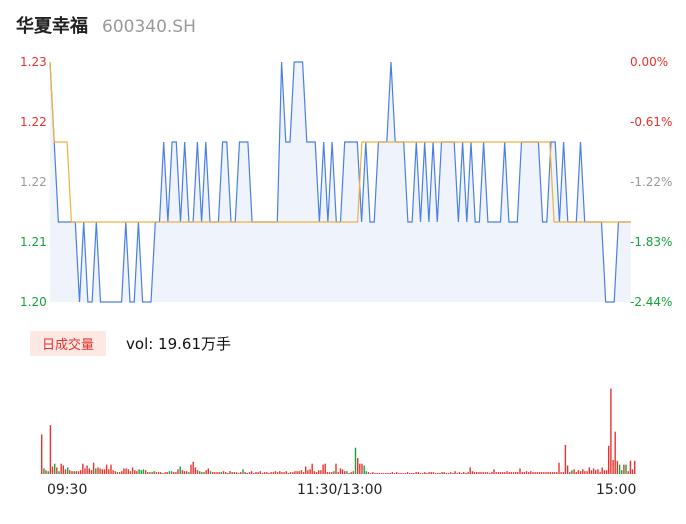  Describe the element at coordinates (338, 431) in the screenshot. I see `volume-bars` at that location.